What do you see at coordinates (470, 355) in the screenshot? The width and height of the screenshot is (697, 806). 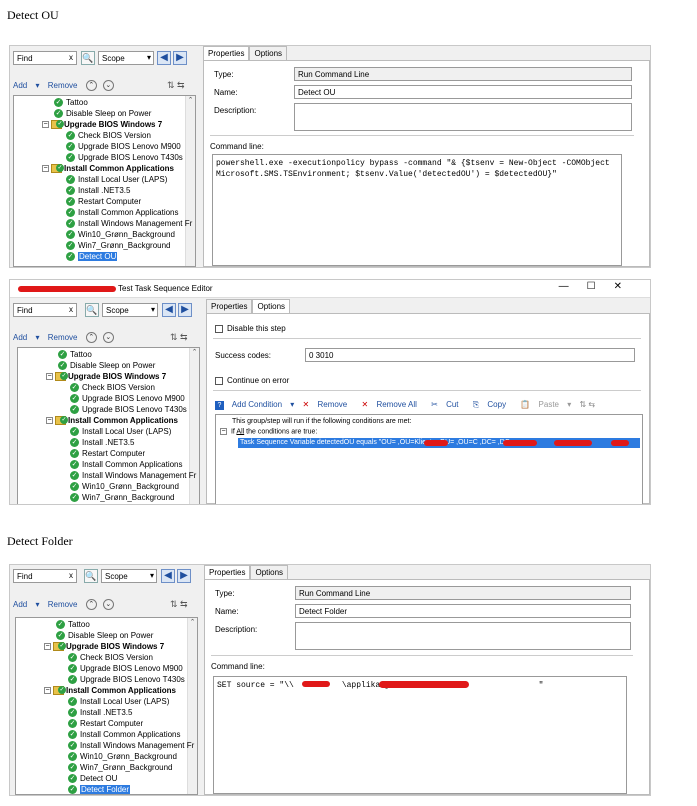 I see `success-codes-field: 0 3010` at bounding box center [470, 355].